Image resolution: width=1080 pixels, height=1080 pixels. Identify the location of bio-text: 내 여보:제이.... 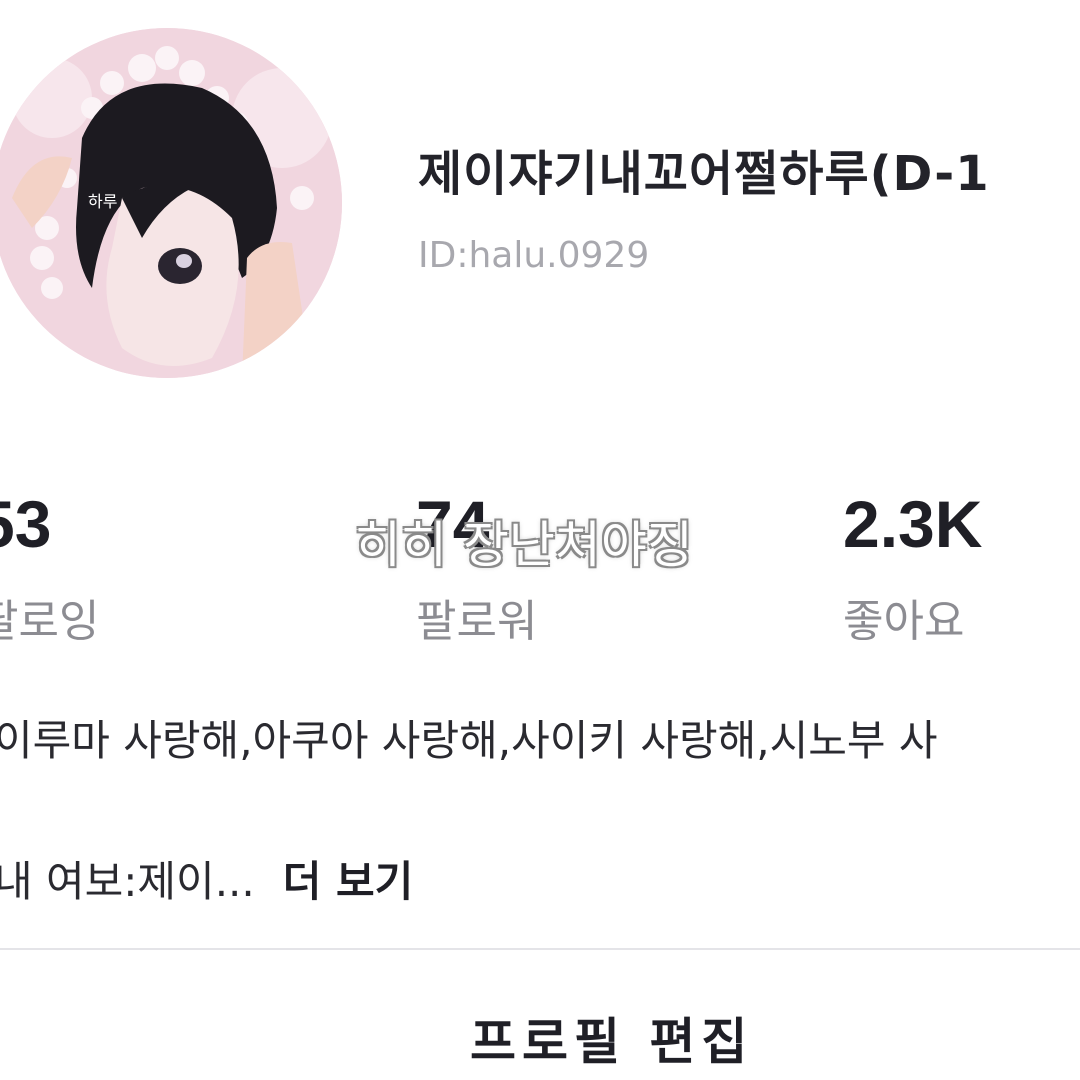
(127, 881).